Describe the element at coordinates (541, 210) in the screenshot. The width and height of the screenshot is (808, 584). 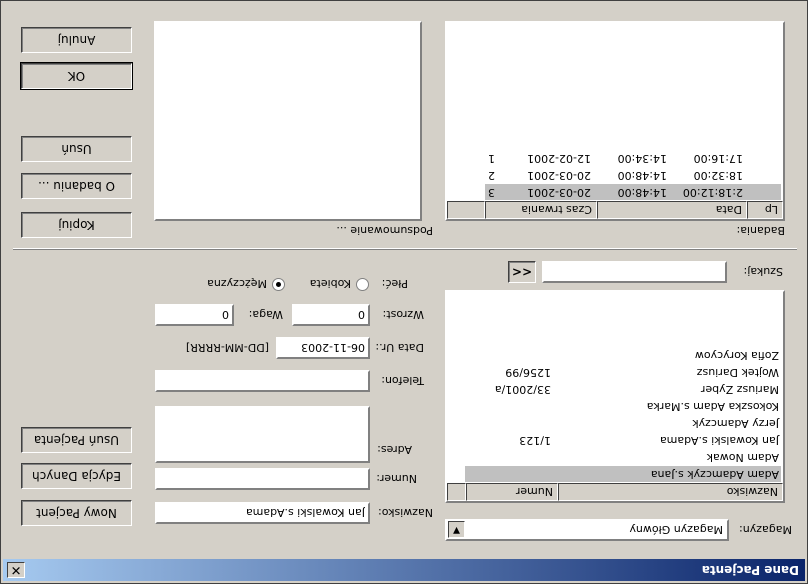
I see `exams-col-duration: Czas trwania` at that location.